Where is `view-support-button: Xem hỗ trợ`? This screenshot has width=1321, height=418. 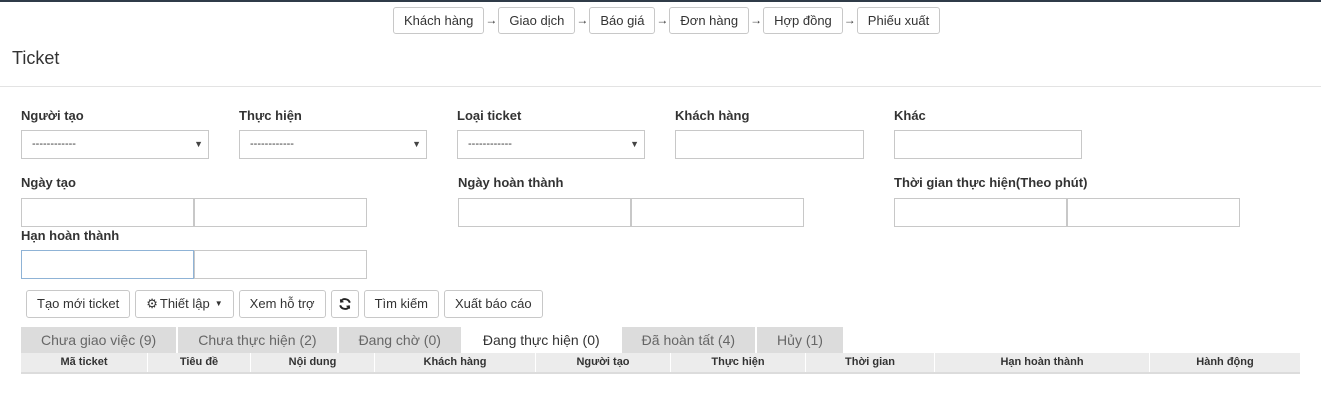 view-support-button: Xem hỗ trợ is located at coordinates (282, 304).